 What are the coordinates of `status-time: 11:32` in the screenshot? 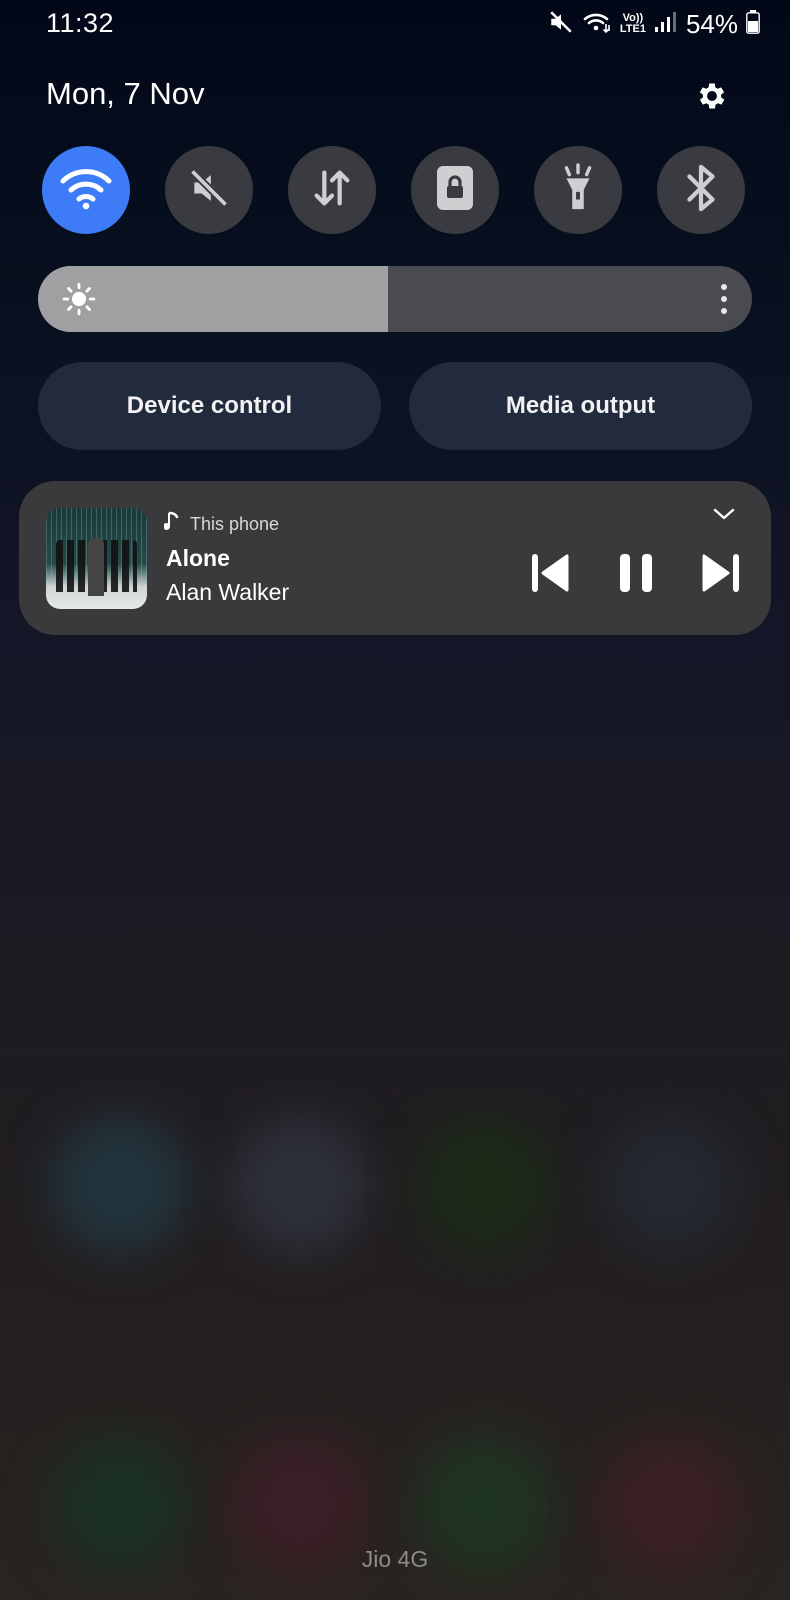 It's located at (80, 23).